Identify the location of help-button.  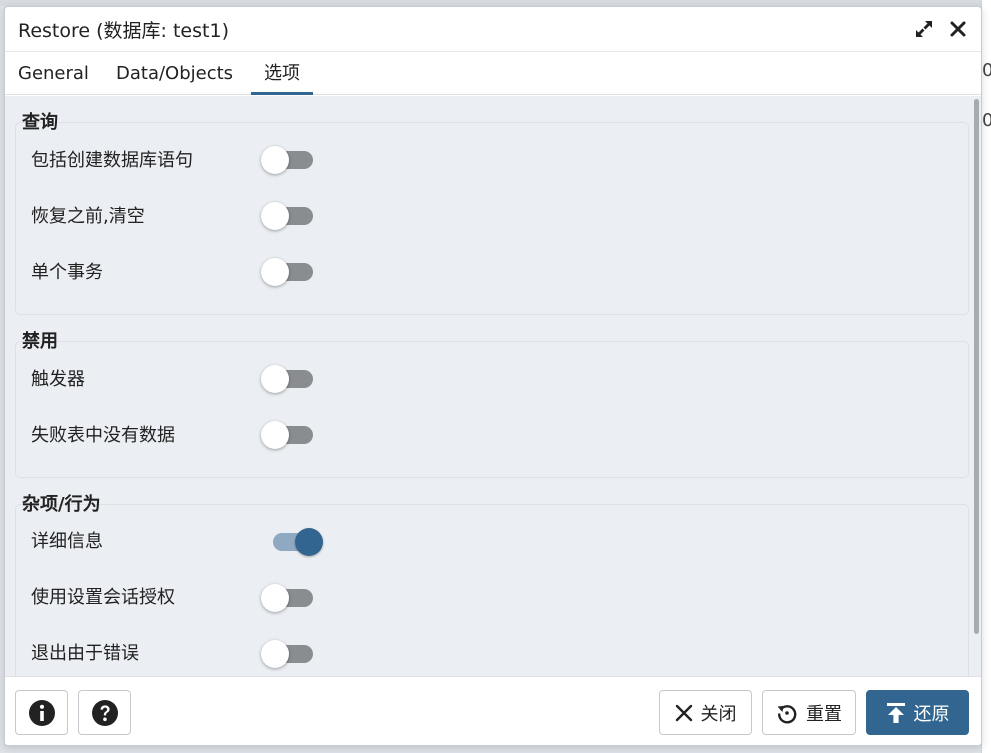
(104, 712).